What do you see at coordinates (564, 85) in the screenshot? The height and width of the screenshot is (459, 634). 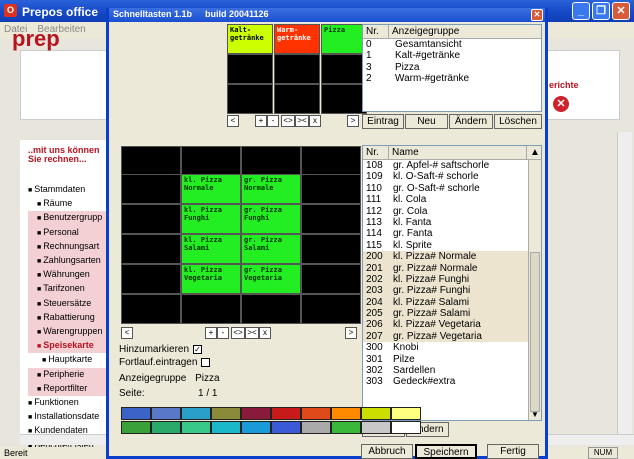 I see `berichte-link: erichte` at bounding box center [564, 85].